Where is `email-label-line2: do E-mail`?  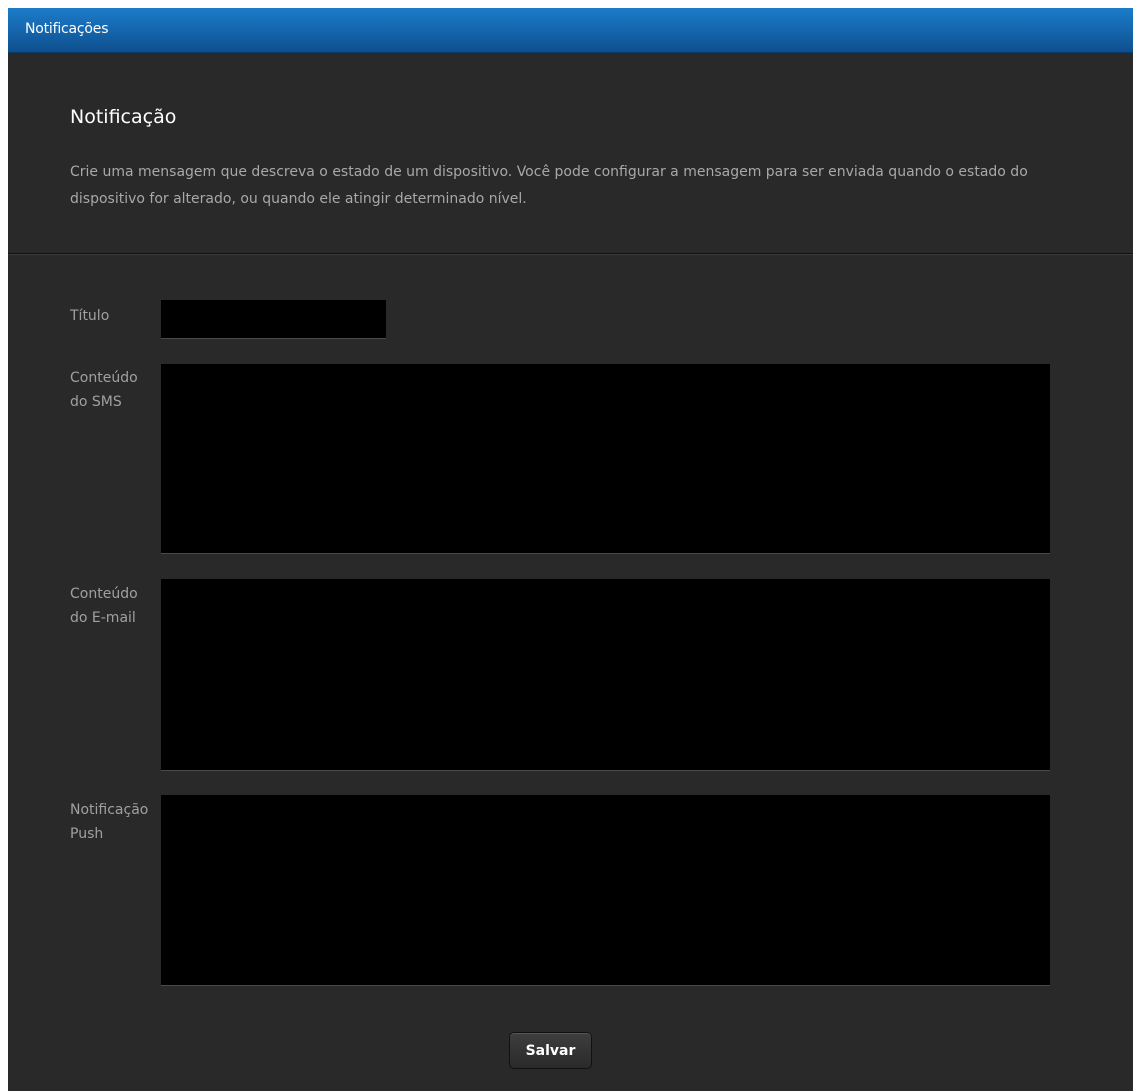
email-label-line2: do E-mail is located at coordinates (103, 618).